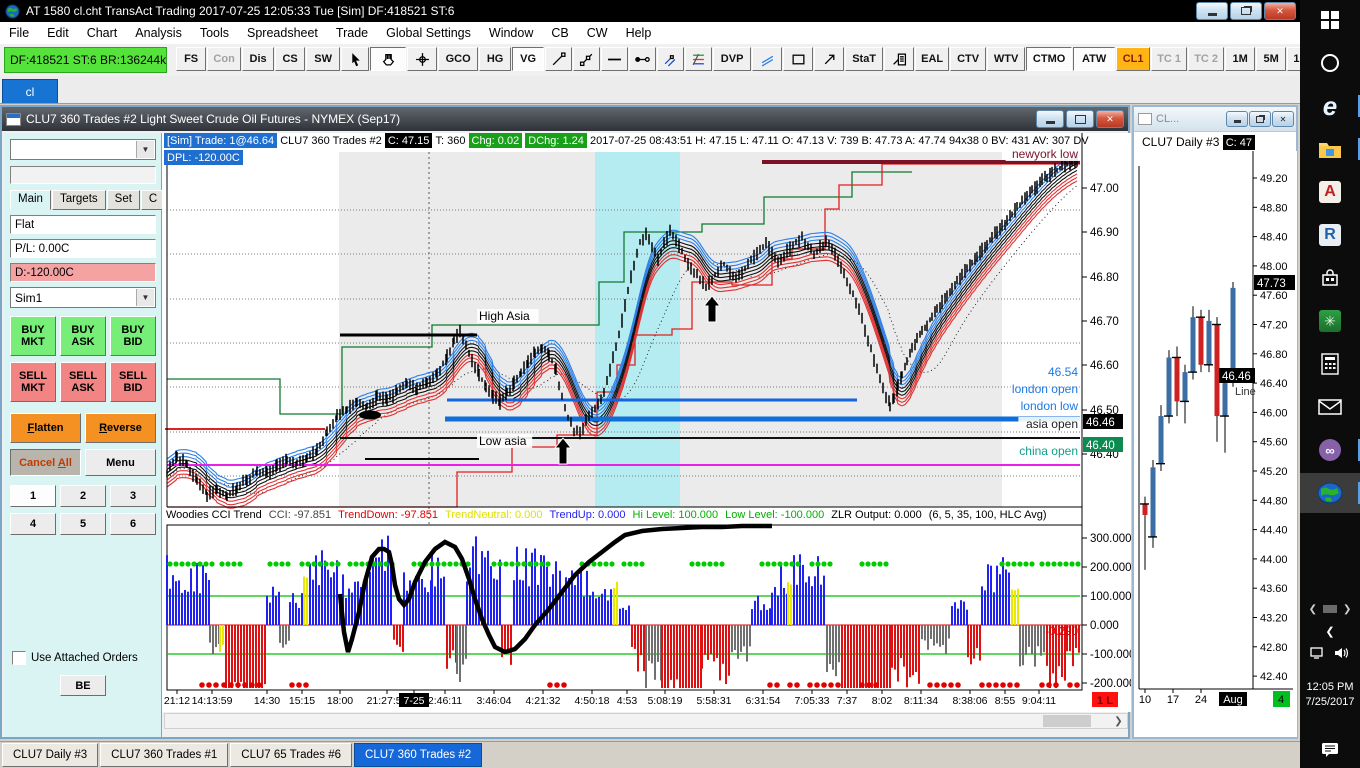 This screenshot has width=1360, height=768. Describe the element at coordinates (767, 59) in the screenshot. I see `channel-tool` at that location.